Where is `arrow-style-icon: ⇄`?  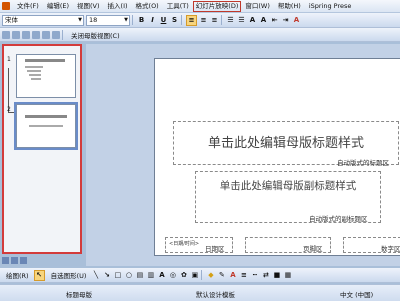 arrow-style-icon: ⇄ is located at coordinates (265, 275).